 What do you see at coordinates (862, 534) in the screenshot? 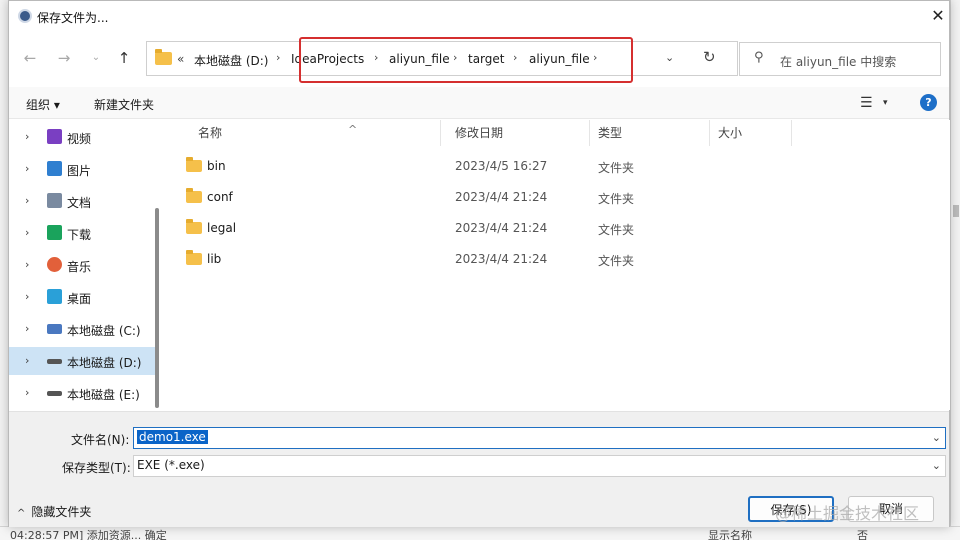
I see `background-right-text-2: 否` at bounding box center [862, 534].